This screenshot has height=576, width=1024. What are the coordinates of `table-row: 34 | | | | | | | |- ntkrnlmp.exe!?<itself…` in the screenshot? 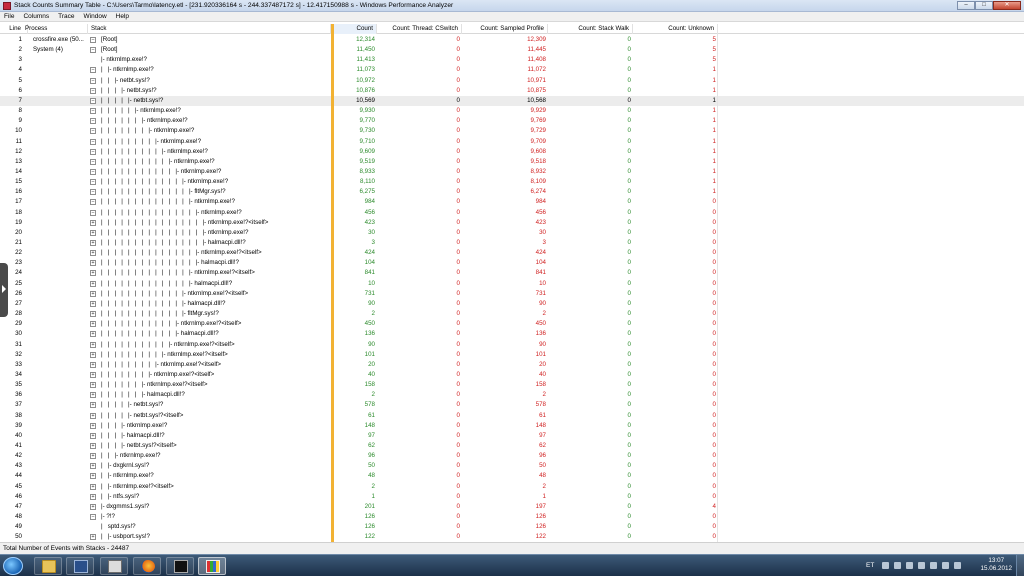 It's located at (512, 375).